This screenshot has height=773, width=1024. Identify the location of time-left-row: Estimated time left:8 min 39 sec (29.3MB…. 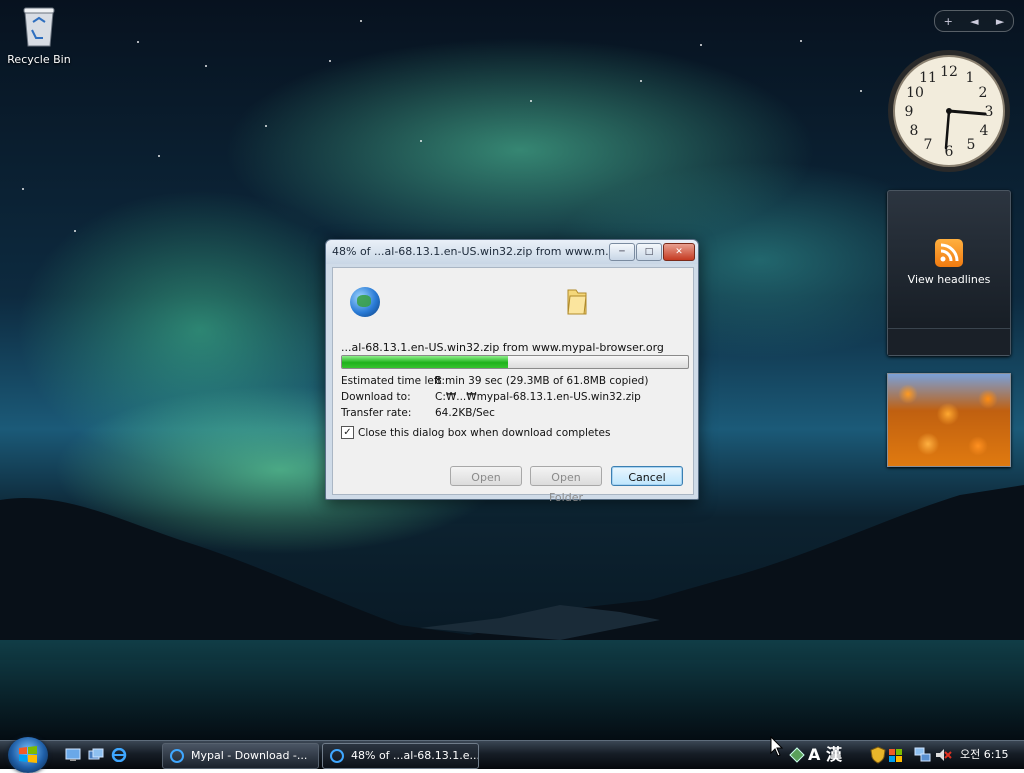
(494, 381).